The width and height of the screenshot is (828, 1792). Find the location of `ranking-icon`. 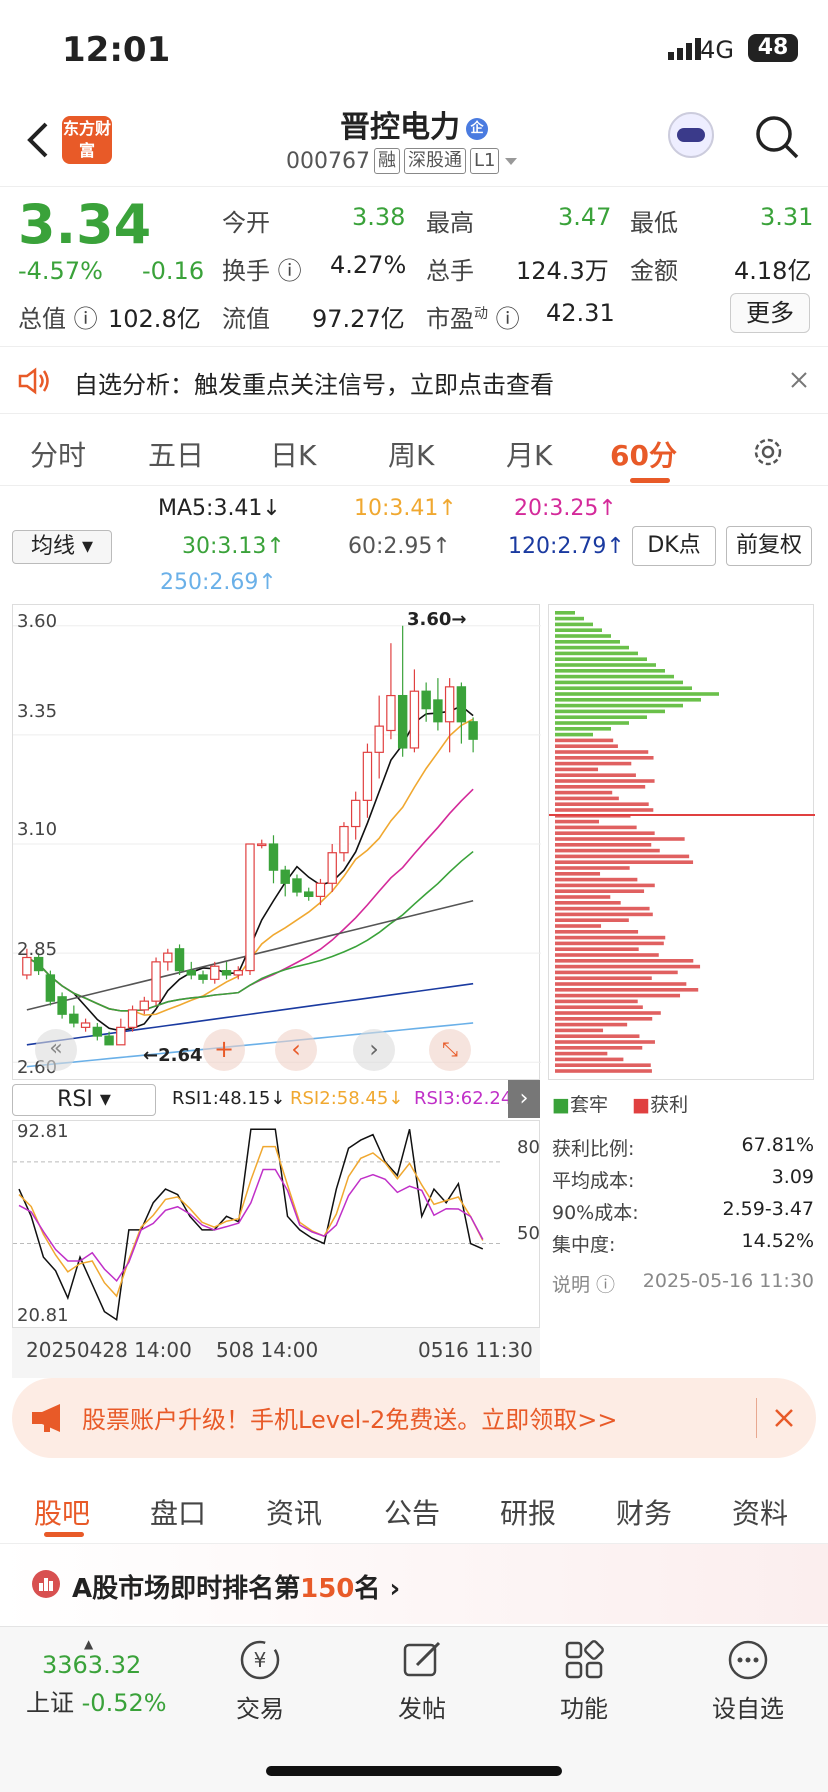

ranking-icon is located at coordinates (46, 1584).